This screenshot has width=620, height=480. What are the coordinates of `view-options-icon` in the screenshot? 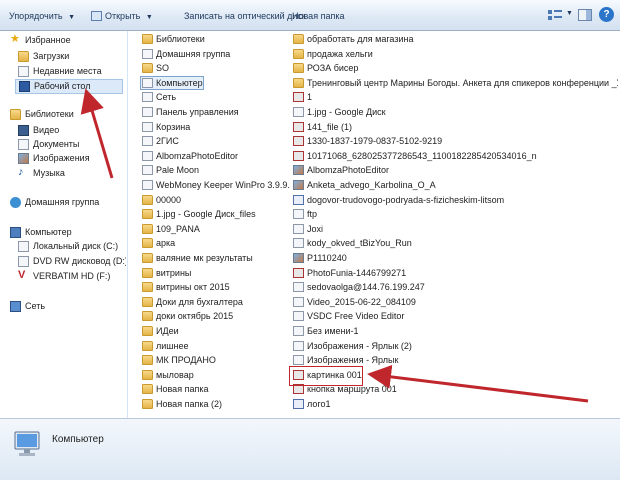 It's located at (555, 15).